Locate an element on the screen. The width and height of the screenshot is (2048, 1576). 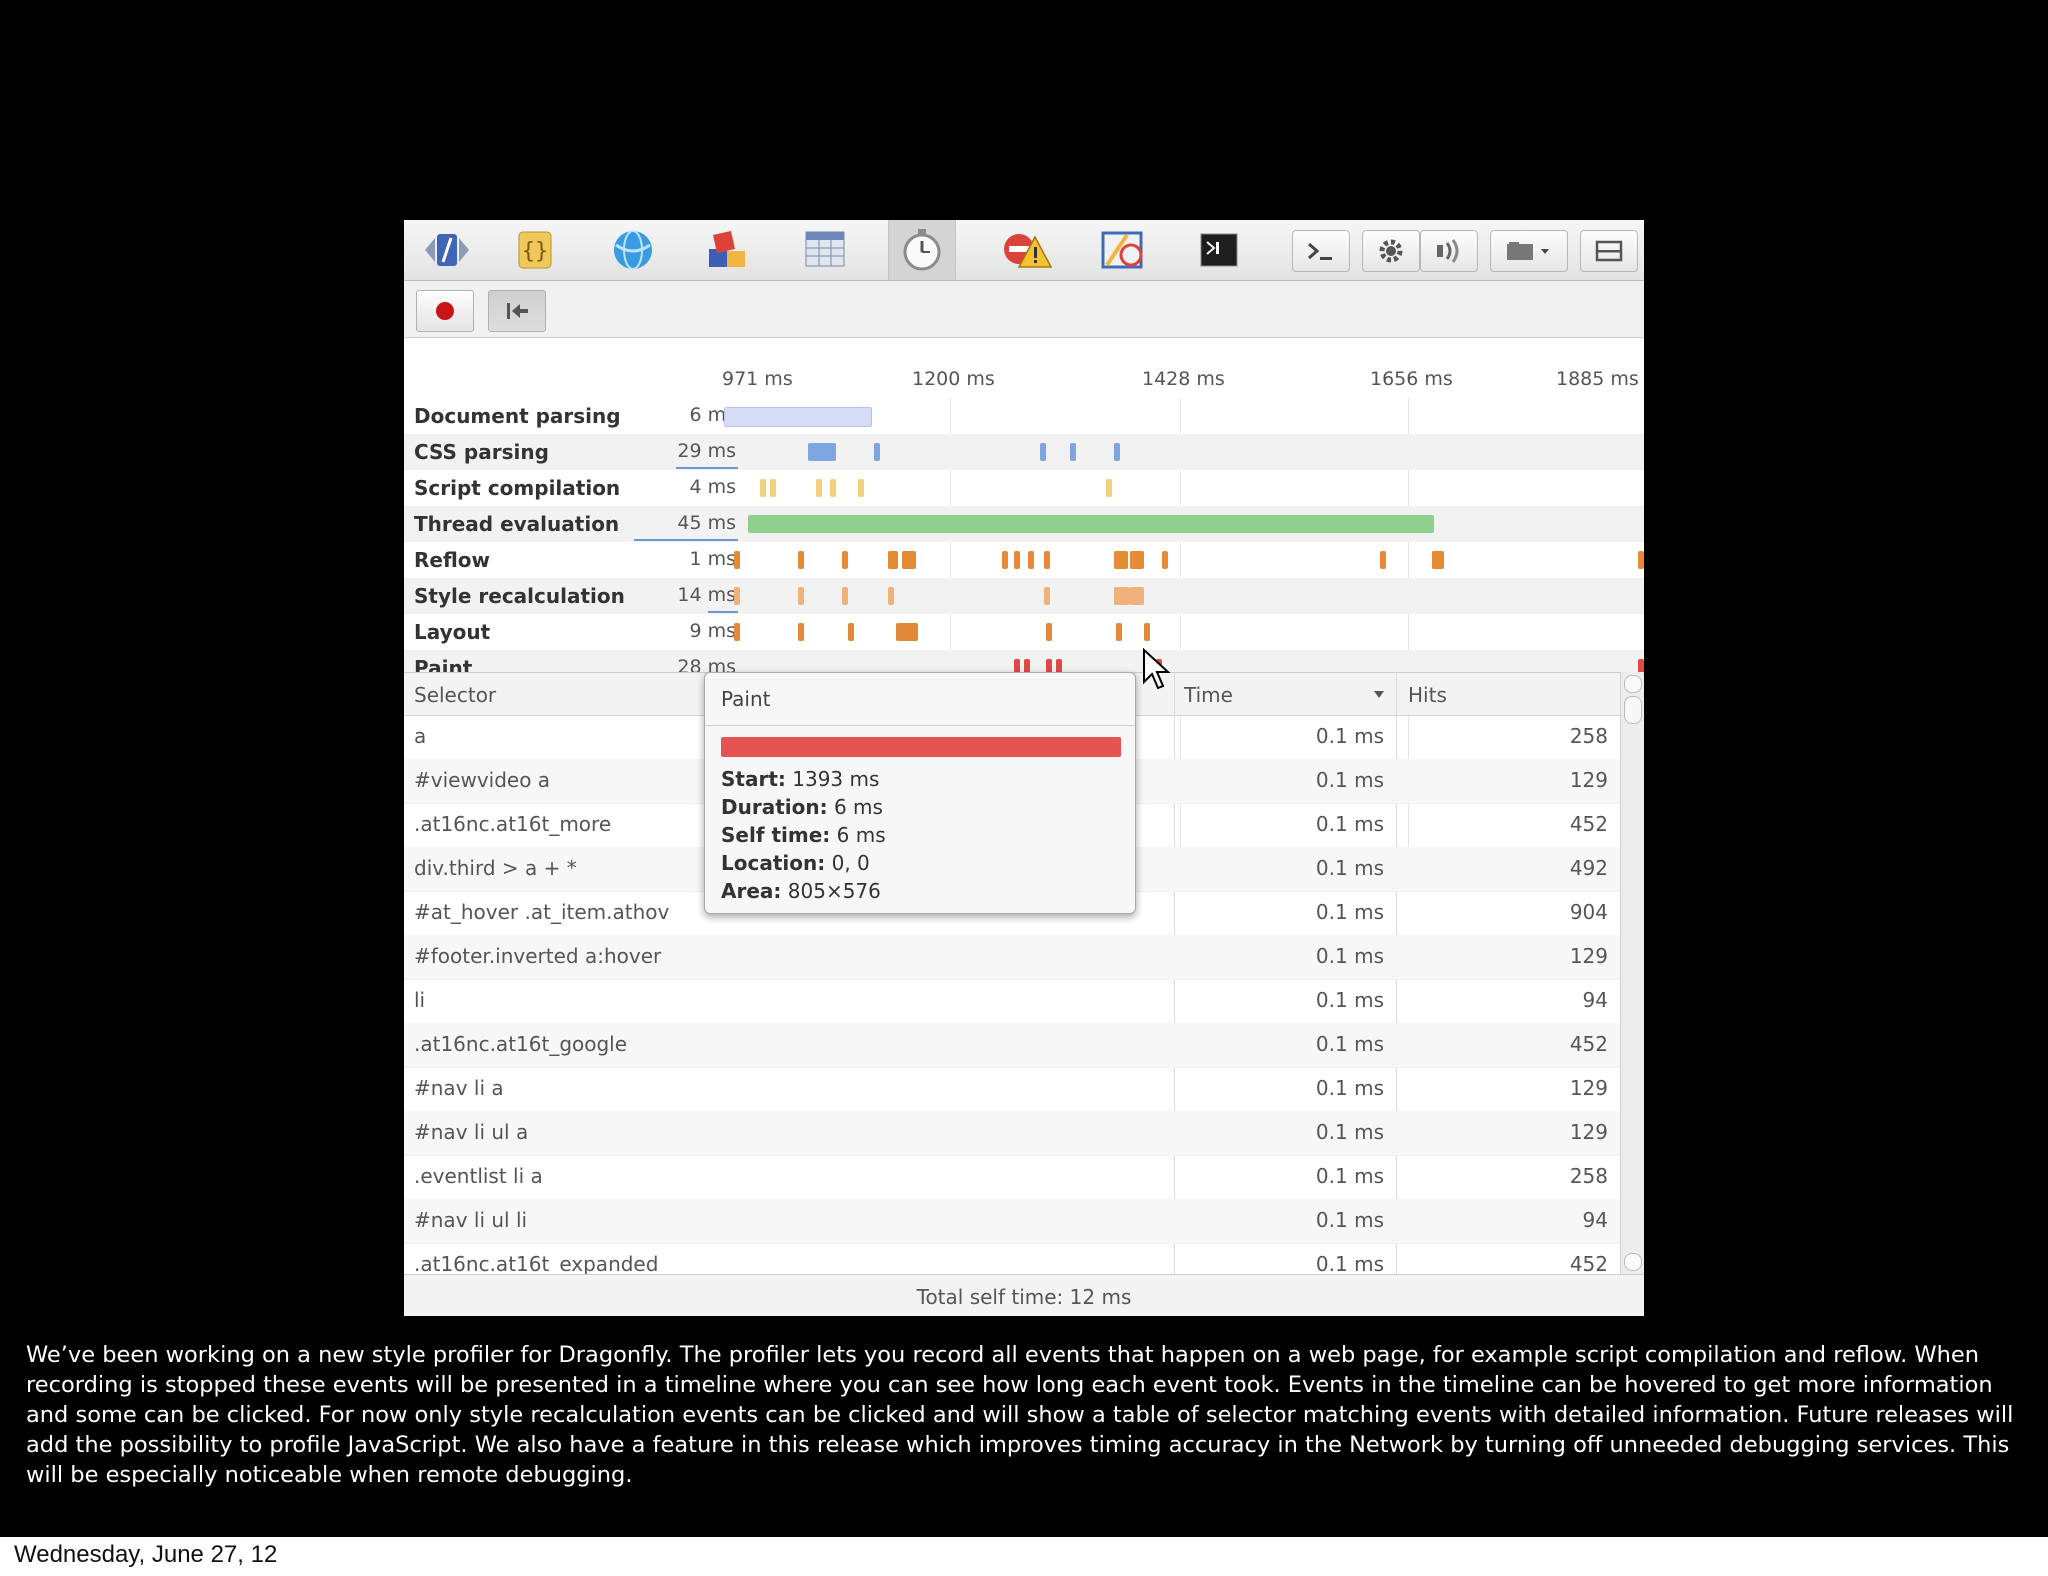
settings-icon is located at coordinates (1391, 251).